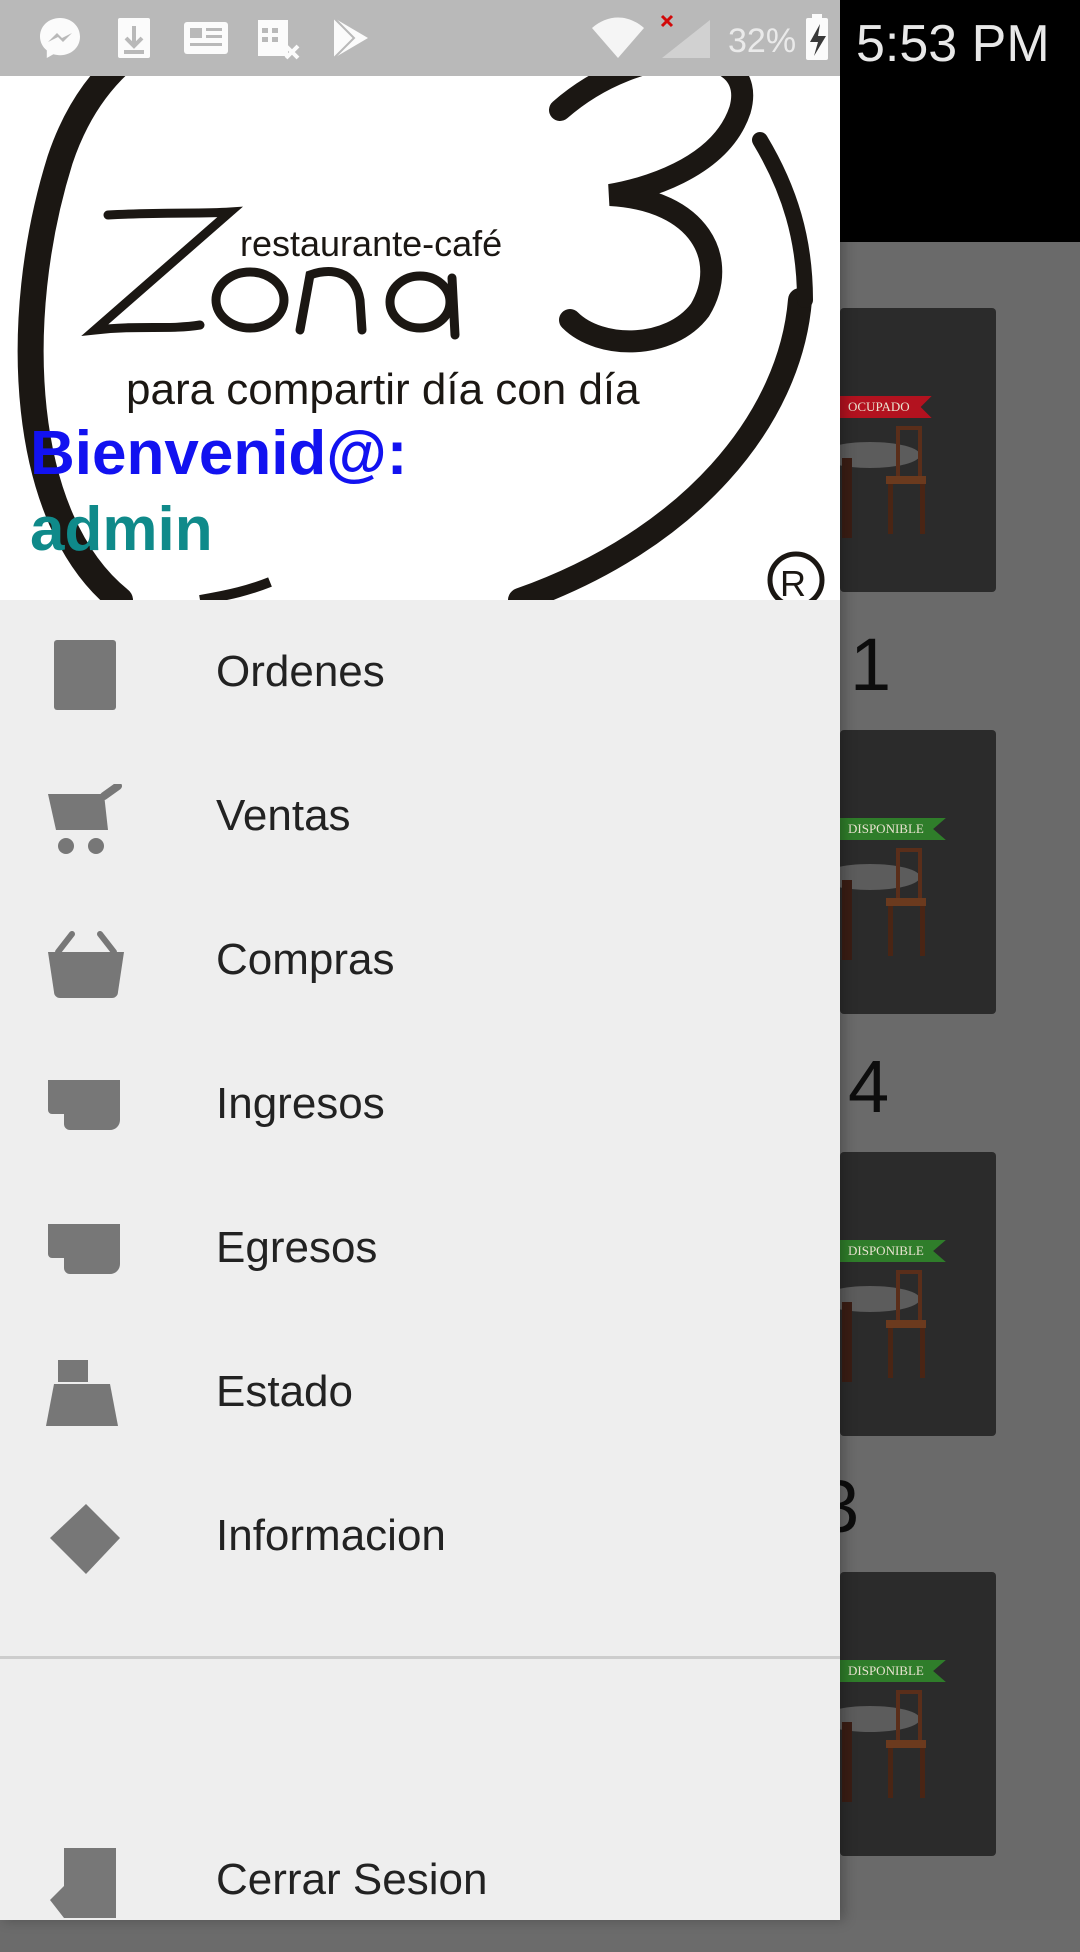 The height and width of the screenshot is (1952, 1080). I want to click on wifi-icon, so click(618, 37).